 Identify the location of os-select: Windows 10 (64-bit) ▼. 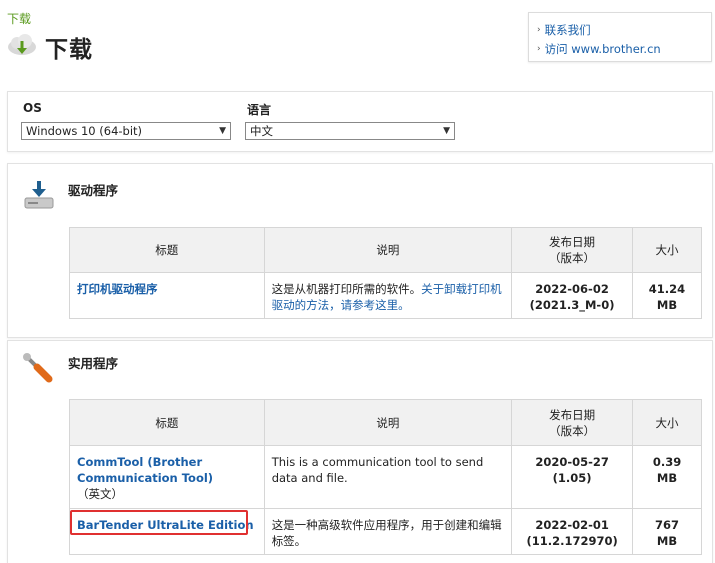
(126, 131).